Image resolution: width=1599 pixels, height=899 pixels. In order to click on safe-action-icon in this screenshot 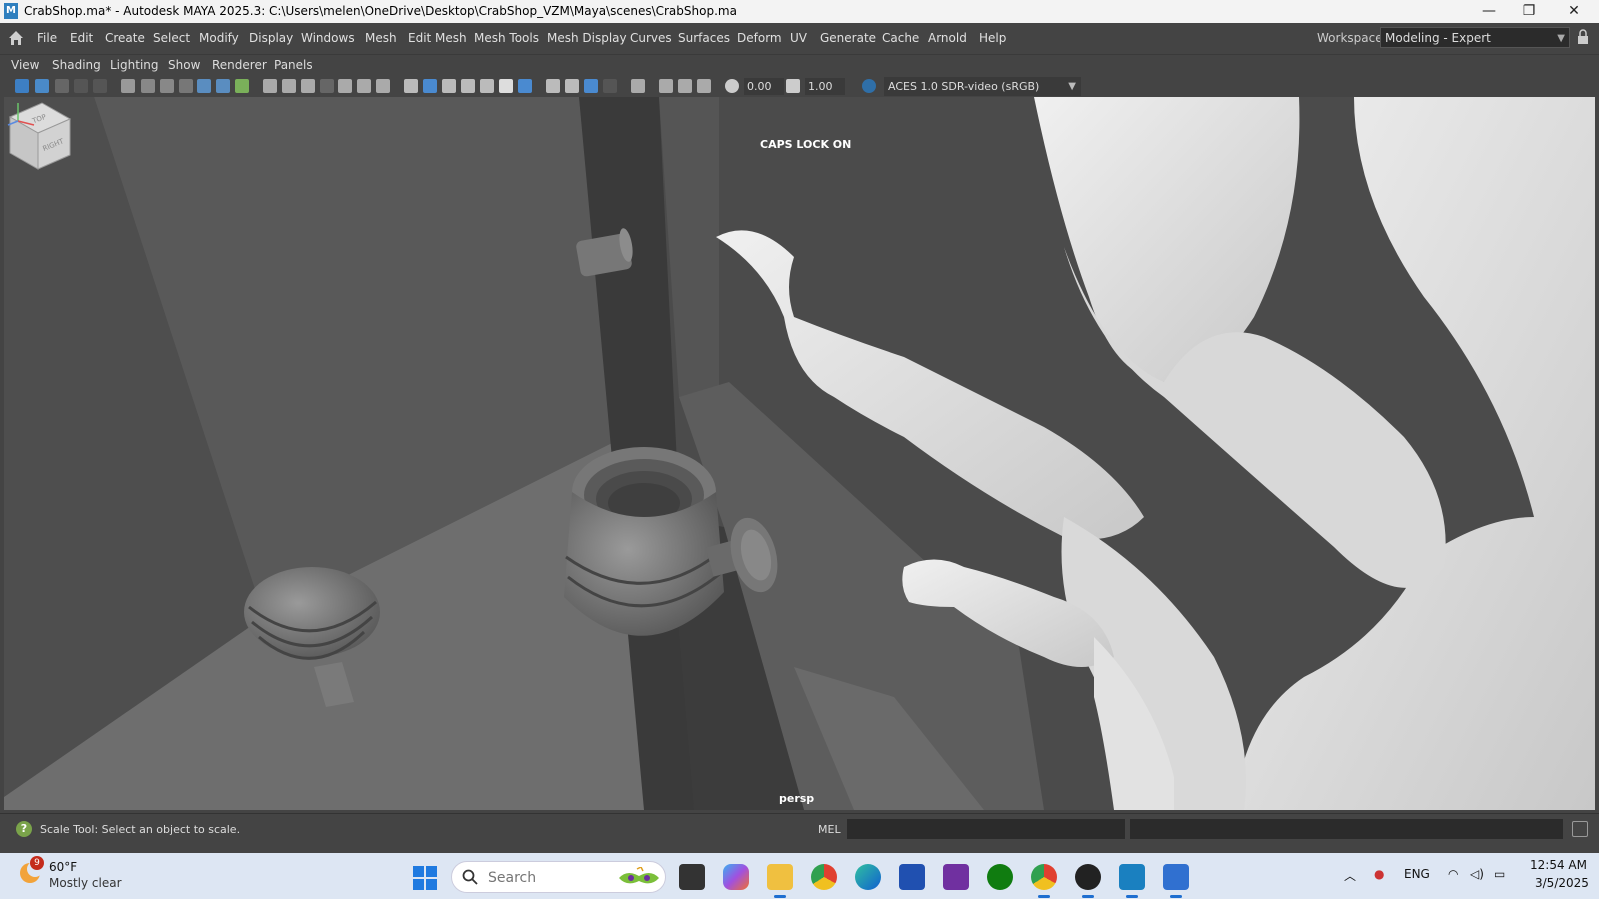, I will do `click(364, 86)`.